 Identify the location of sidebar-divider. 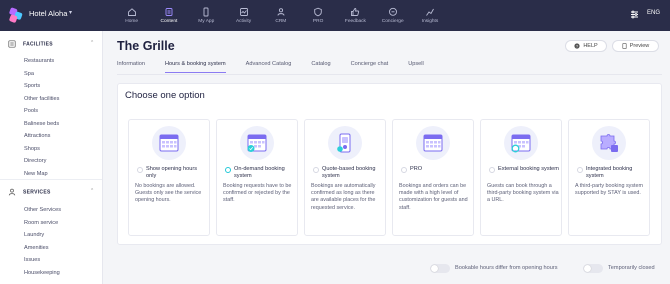
(51, 179).